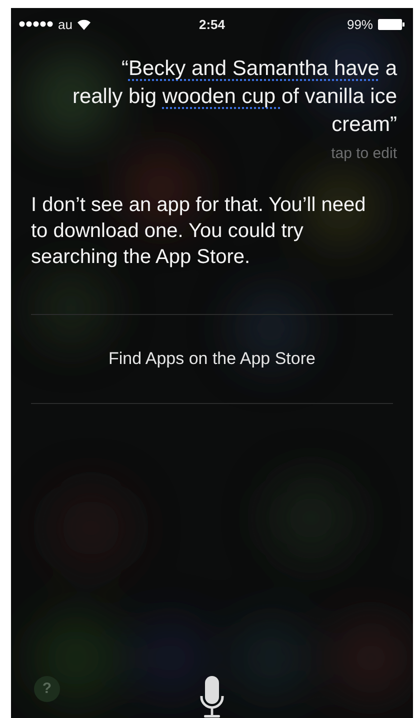 The image size is (415, 718). Describe the element at coordinates (65, 24) in the screenshot. I see `carrier-name: au` at that location.